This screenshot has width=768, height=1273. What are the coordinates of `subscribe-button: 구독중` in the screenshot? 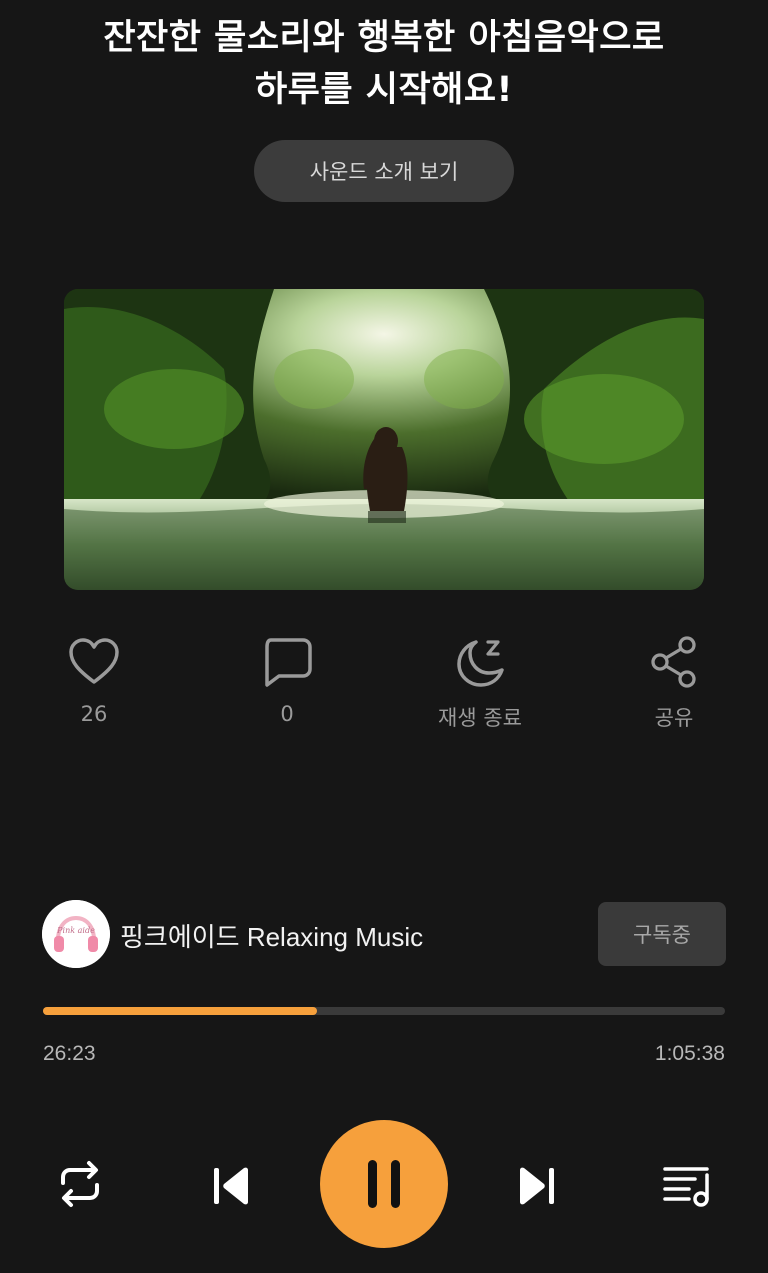 It's located at (662, 934).